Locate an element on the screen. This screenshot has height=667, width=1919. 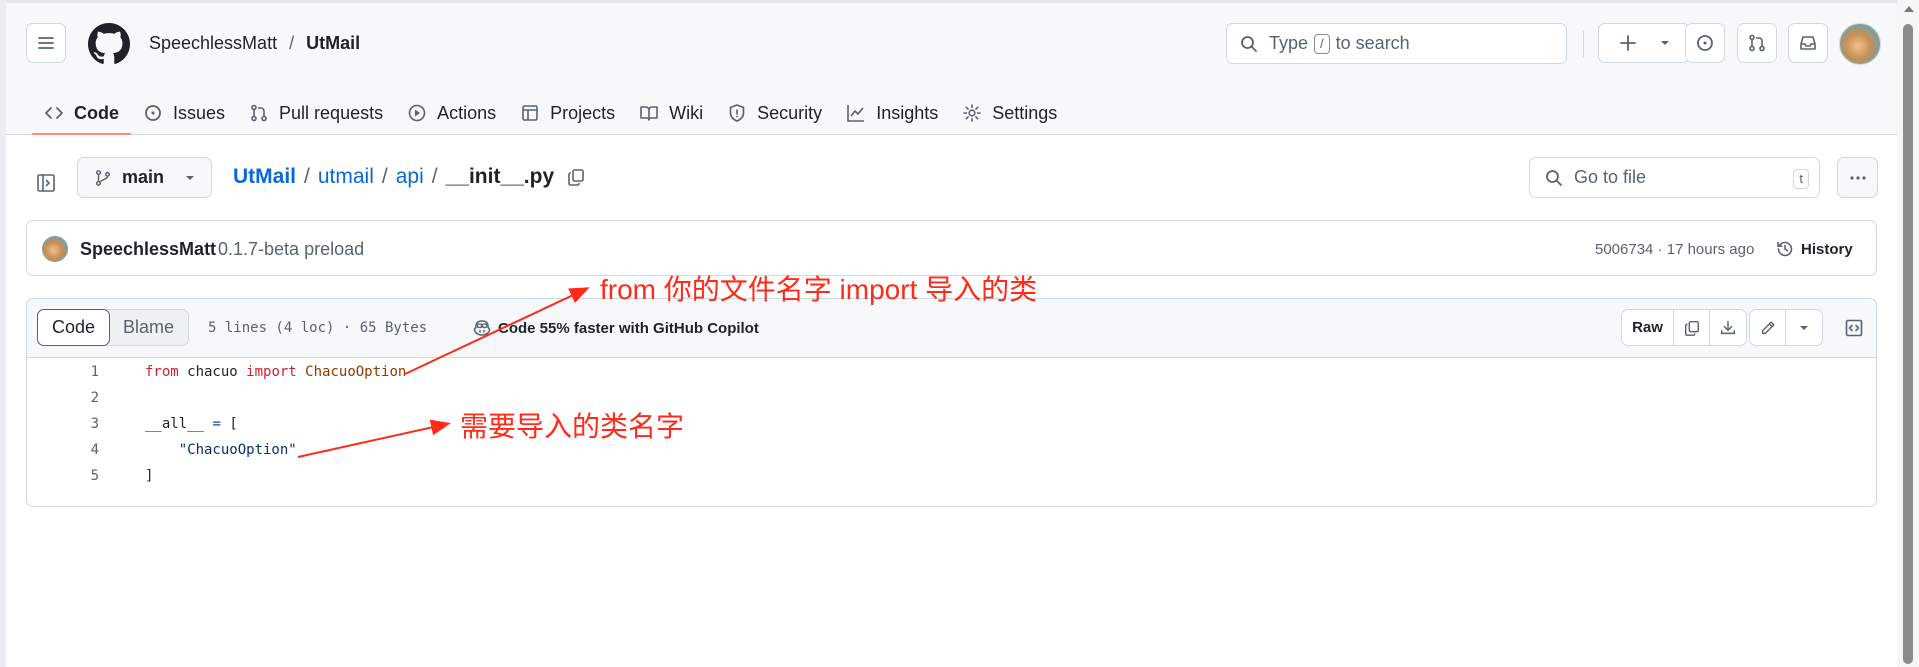
tab-settings: Settings is located at coordinates (1009, 113).